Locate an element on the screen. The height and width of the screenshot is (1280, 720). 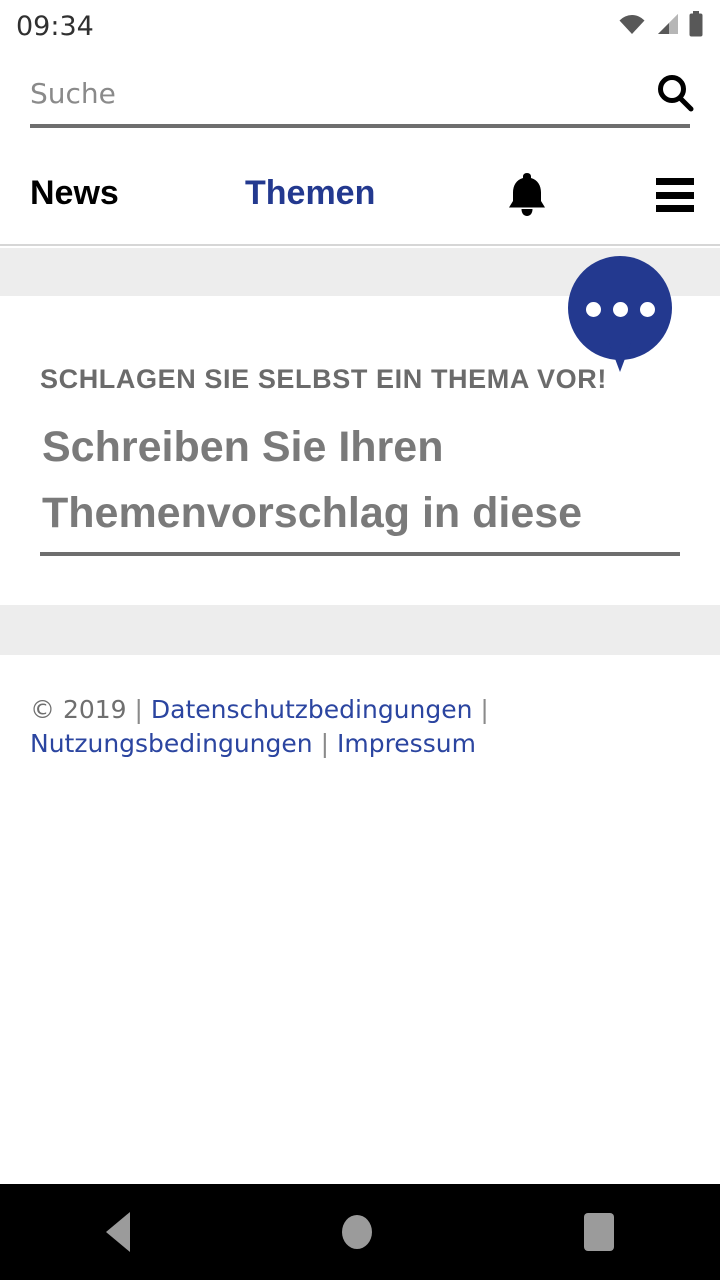
footer-link-impressum: Impressum is located at coordinates (406, 743).